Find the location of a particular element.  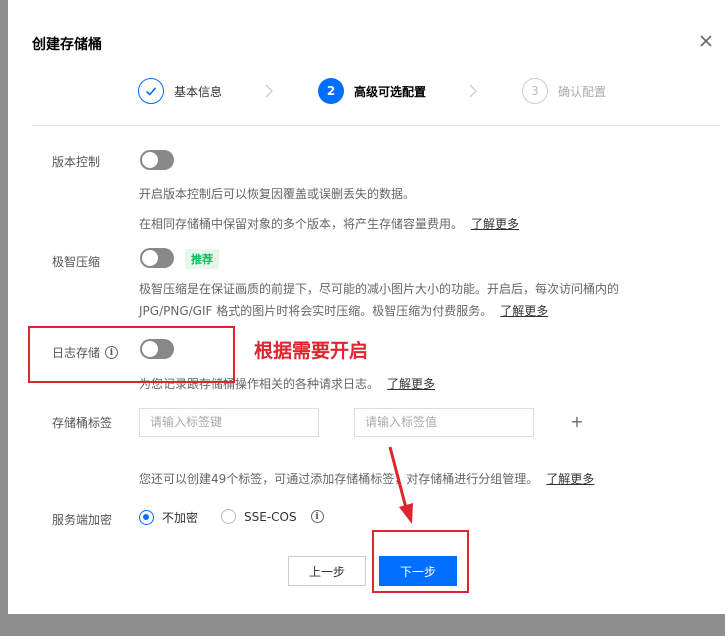

radio-no-encryption: 不加密 is located at coordinates (168, 517).